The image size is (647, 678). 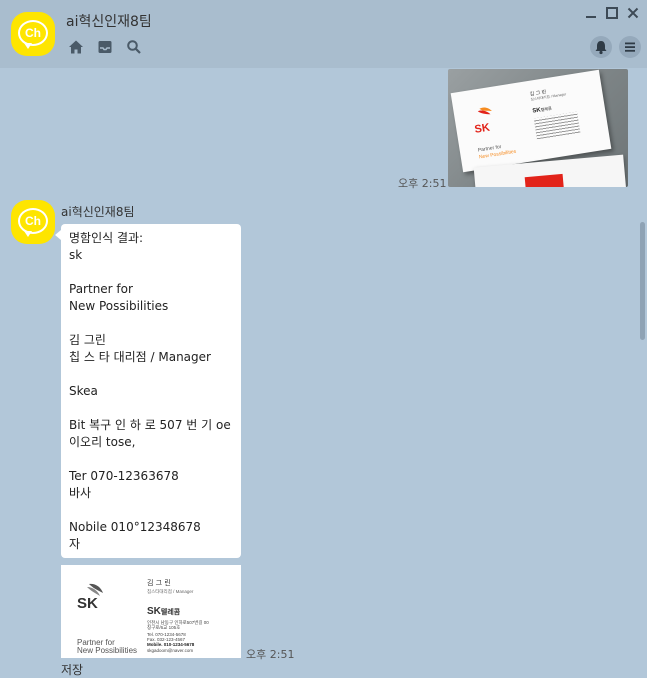 I want to click on sender-name: ai혁신인재8팀, so click(x=98, y=212).